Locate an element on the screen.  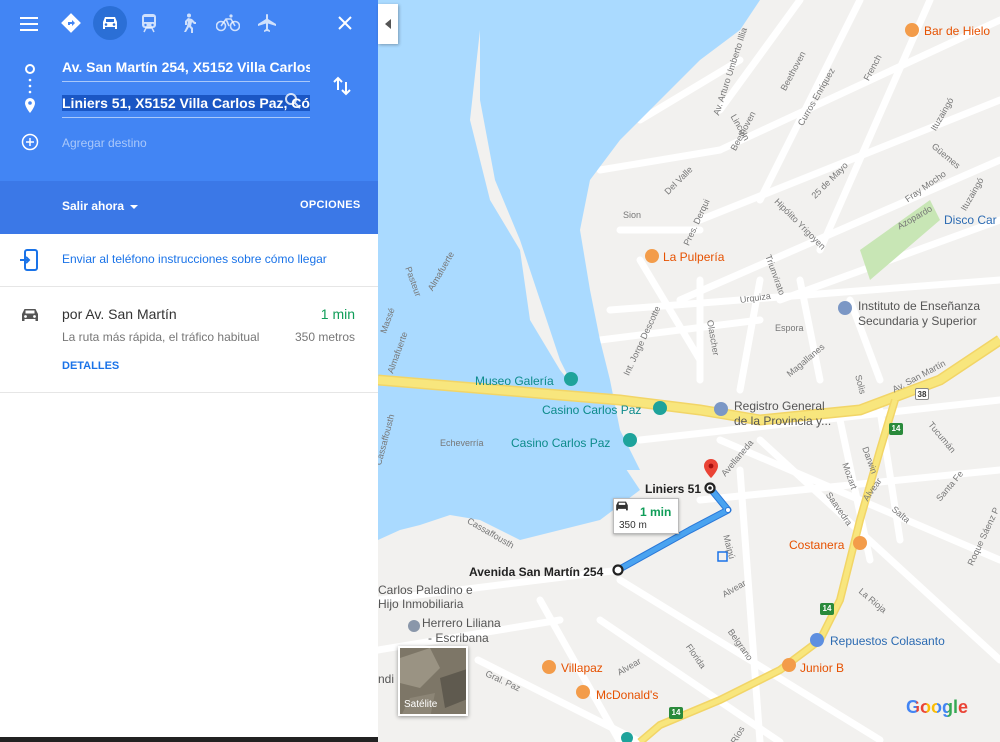
satellite-label: Satélite is located at coordinates (421, 704).